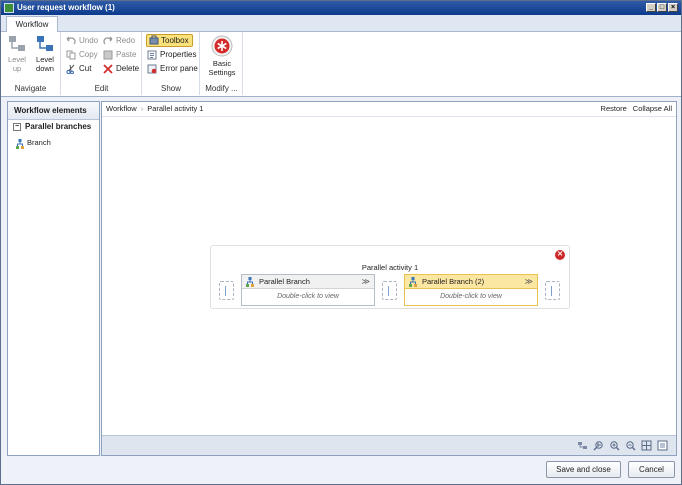 Image resolution: width=682 pixels, height=485 pixels. Describe the element at coordinates (71, 55) in the screenshot. I see `copy-icon` at that location.